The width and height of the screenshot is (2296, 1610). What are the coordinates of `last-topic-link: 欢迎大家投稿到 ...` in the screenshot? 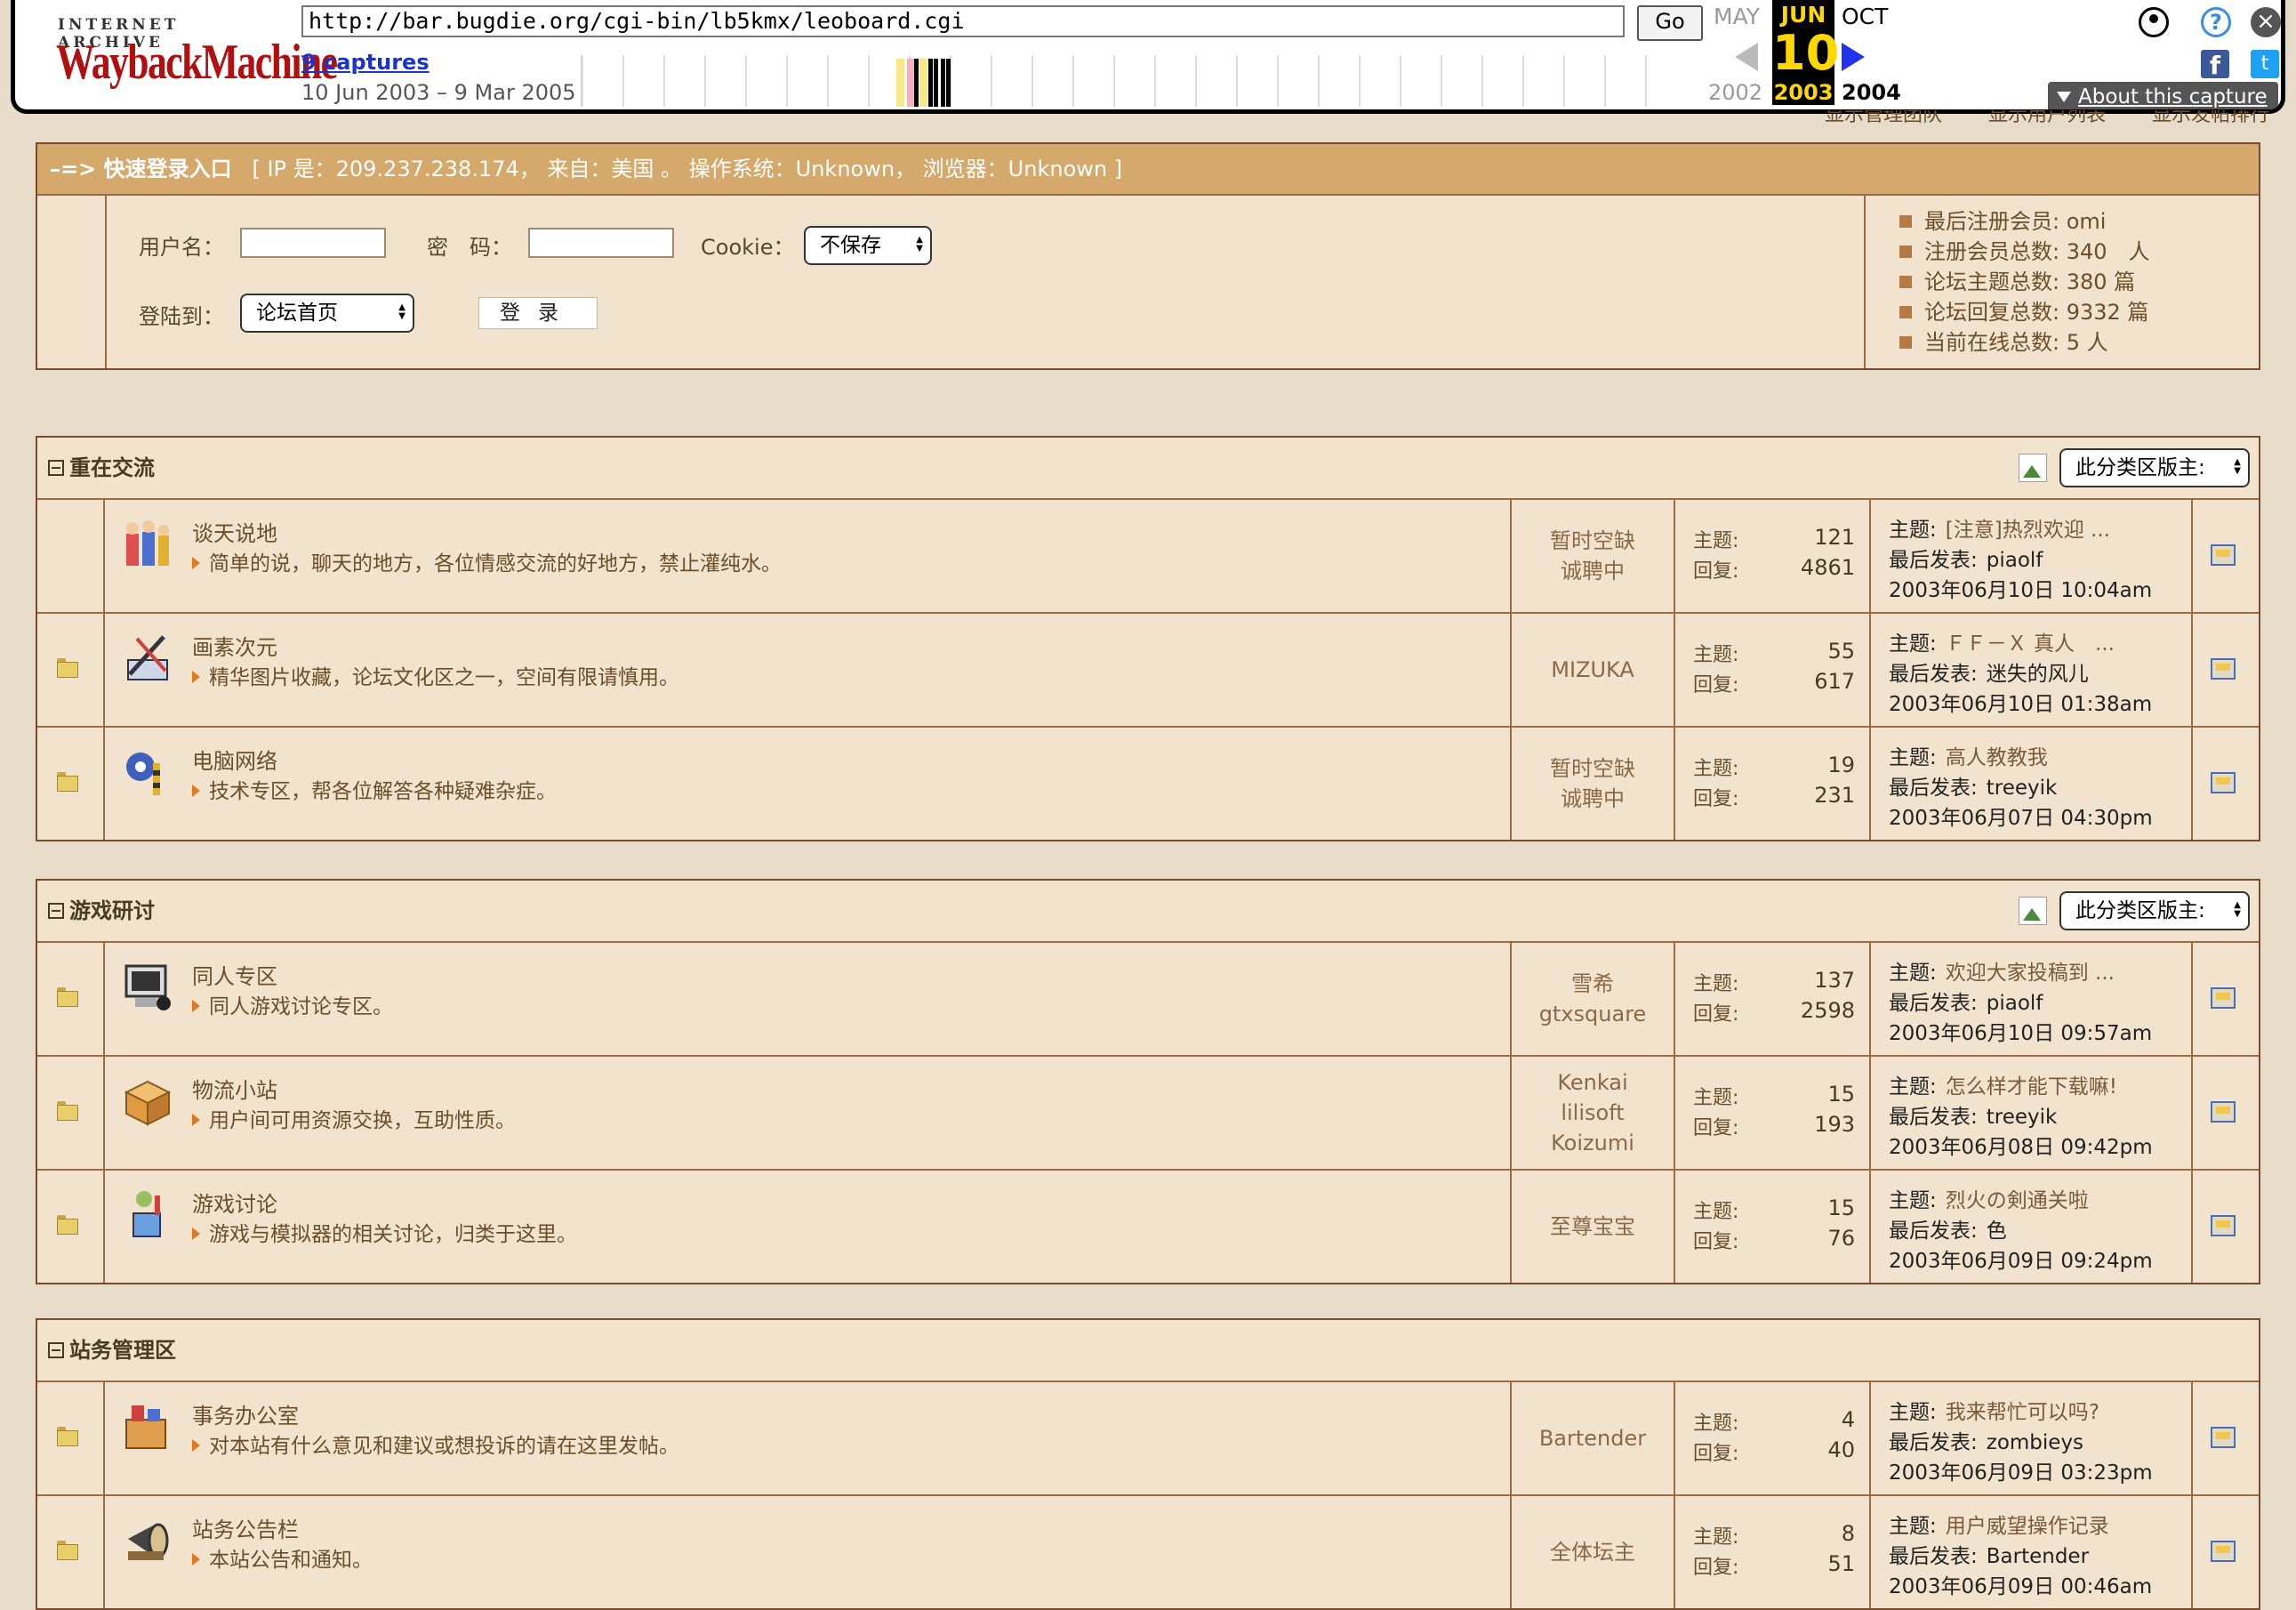 It's located at (2030, 973).